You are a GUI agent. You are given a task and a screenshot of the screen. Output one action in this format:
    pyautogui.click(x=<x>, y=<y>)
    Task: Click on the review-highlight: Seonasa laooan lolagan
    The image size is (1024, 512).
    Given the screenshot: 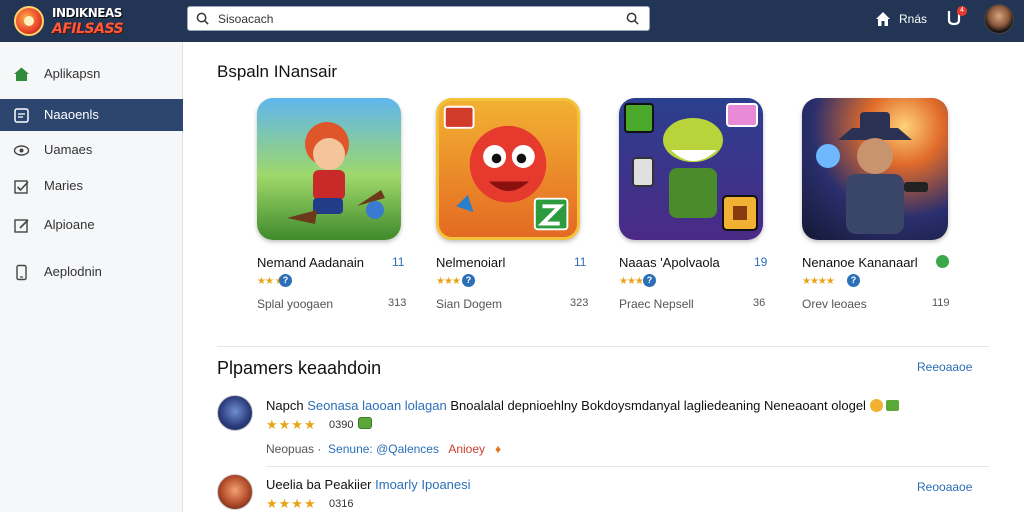 What is the action you would take?
    pyautogui.click(x=377, y=405)
    